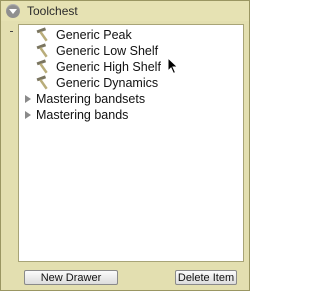 This screenshot has width=320, height=291. Describe the element at coordinates (52, 11) in the screenshot. I see `panel-title: Toolchest` at that location.